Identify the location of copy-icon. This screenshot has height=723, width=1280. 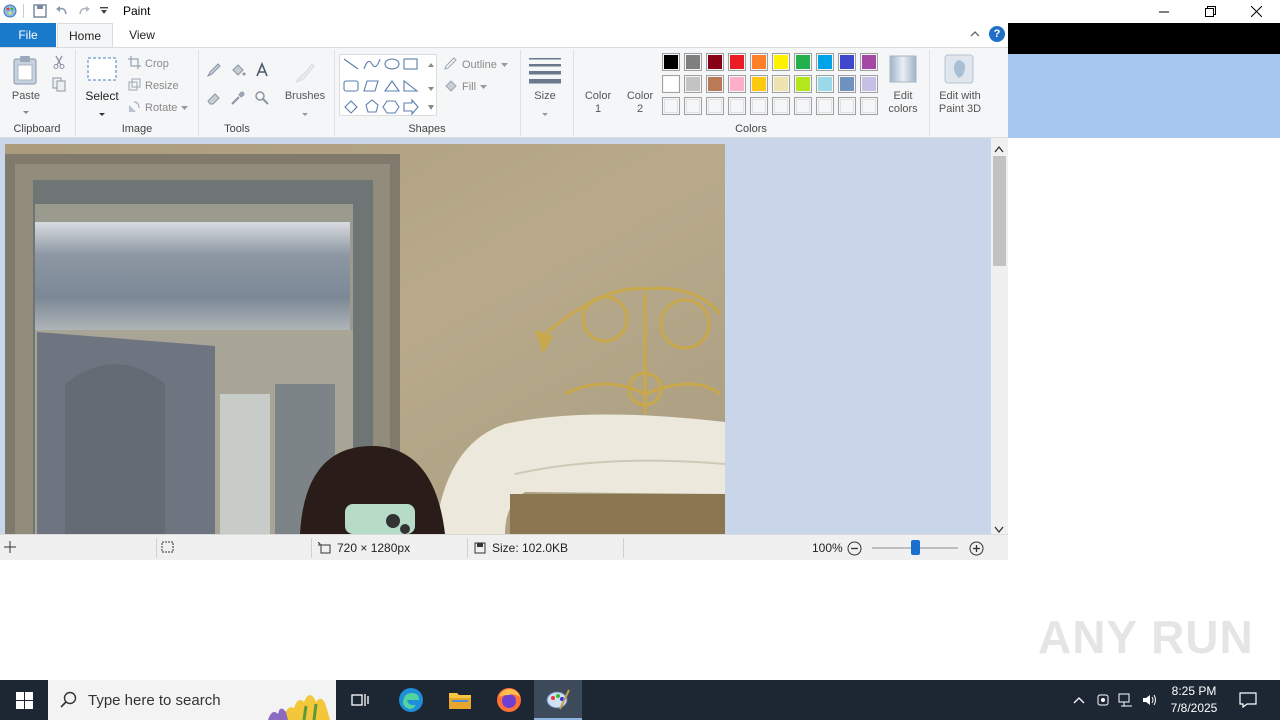
(59, 84).